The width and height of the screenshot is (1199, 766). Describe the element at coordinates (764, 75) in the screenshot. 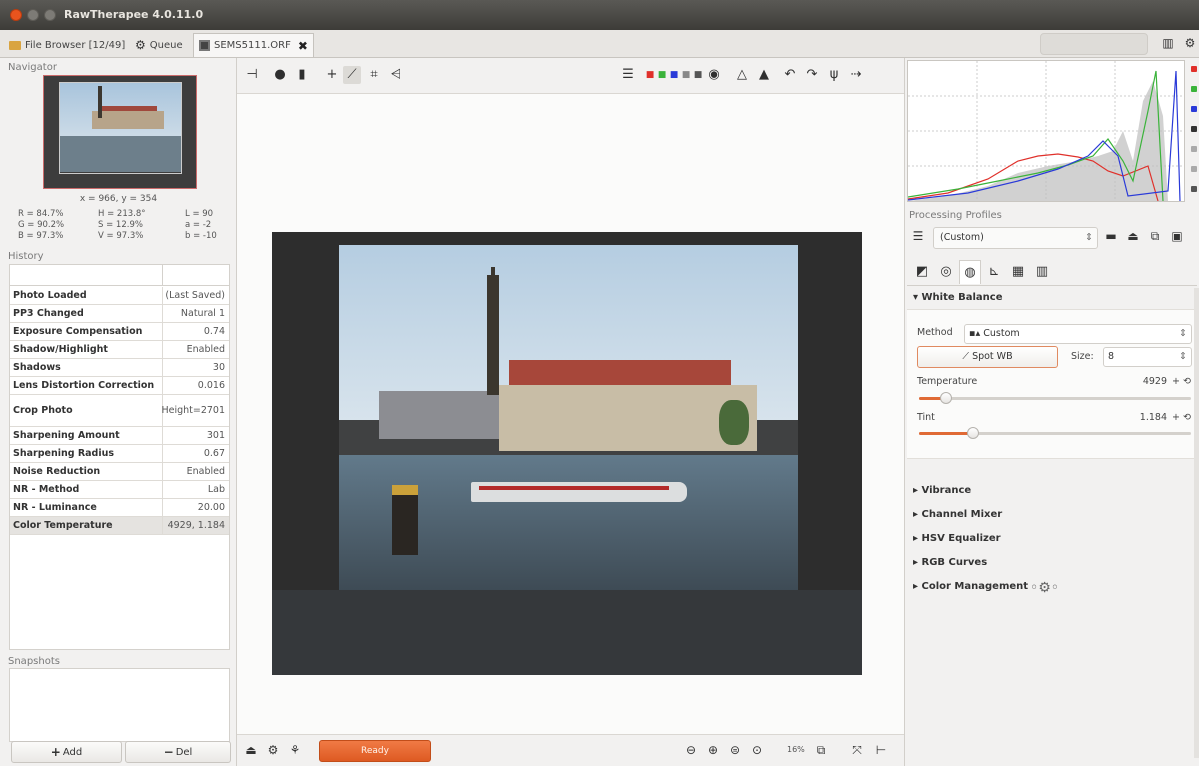

I see `highlight-clip-warning-icon: ▲` at that location.